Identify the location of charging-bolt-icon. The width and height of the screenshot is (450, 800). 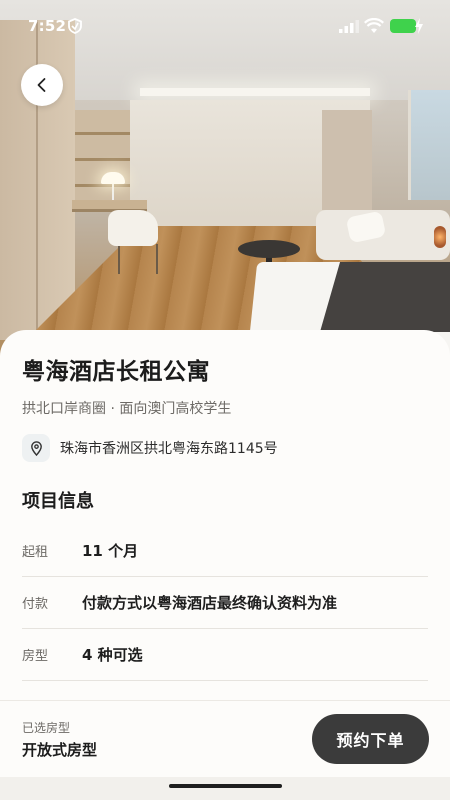
(419, 26).